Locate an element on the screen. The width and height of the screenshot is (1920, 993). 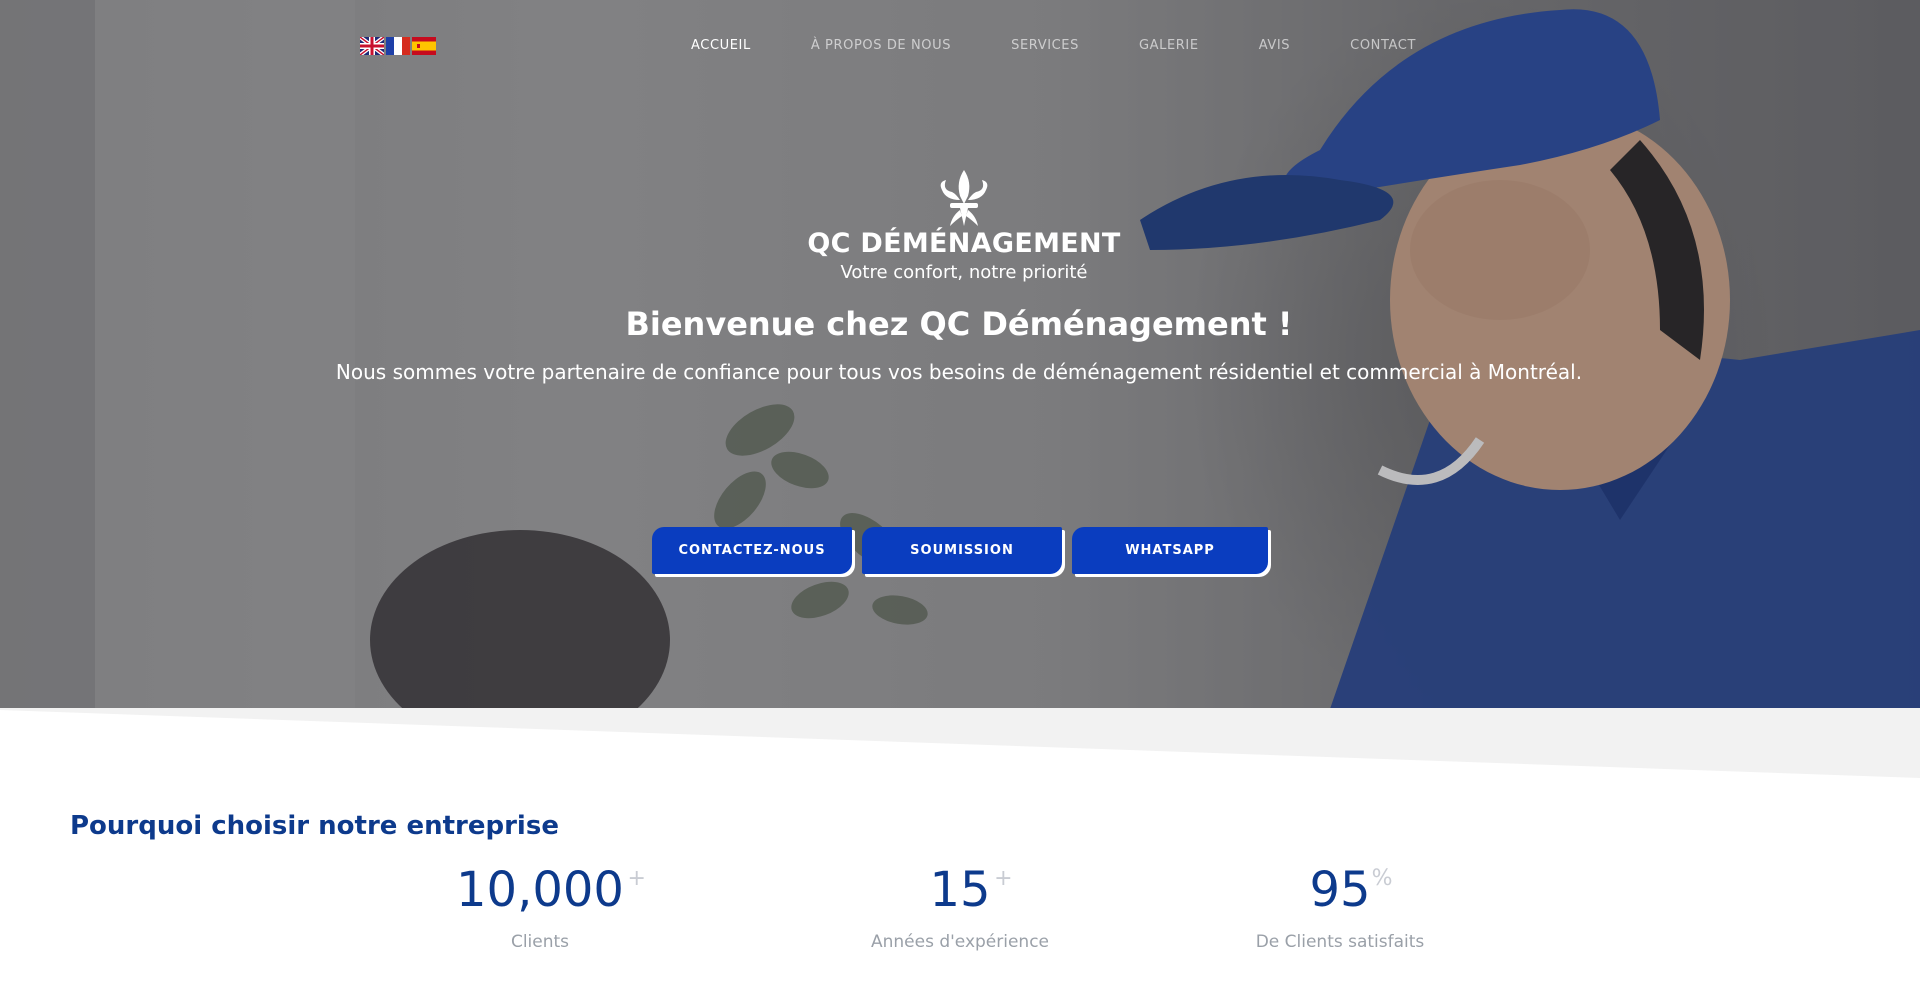
hero-heading: Bienvenue chez QC Déménagement ! is located at coordinates (959, 324).